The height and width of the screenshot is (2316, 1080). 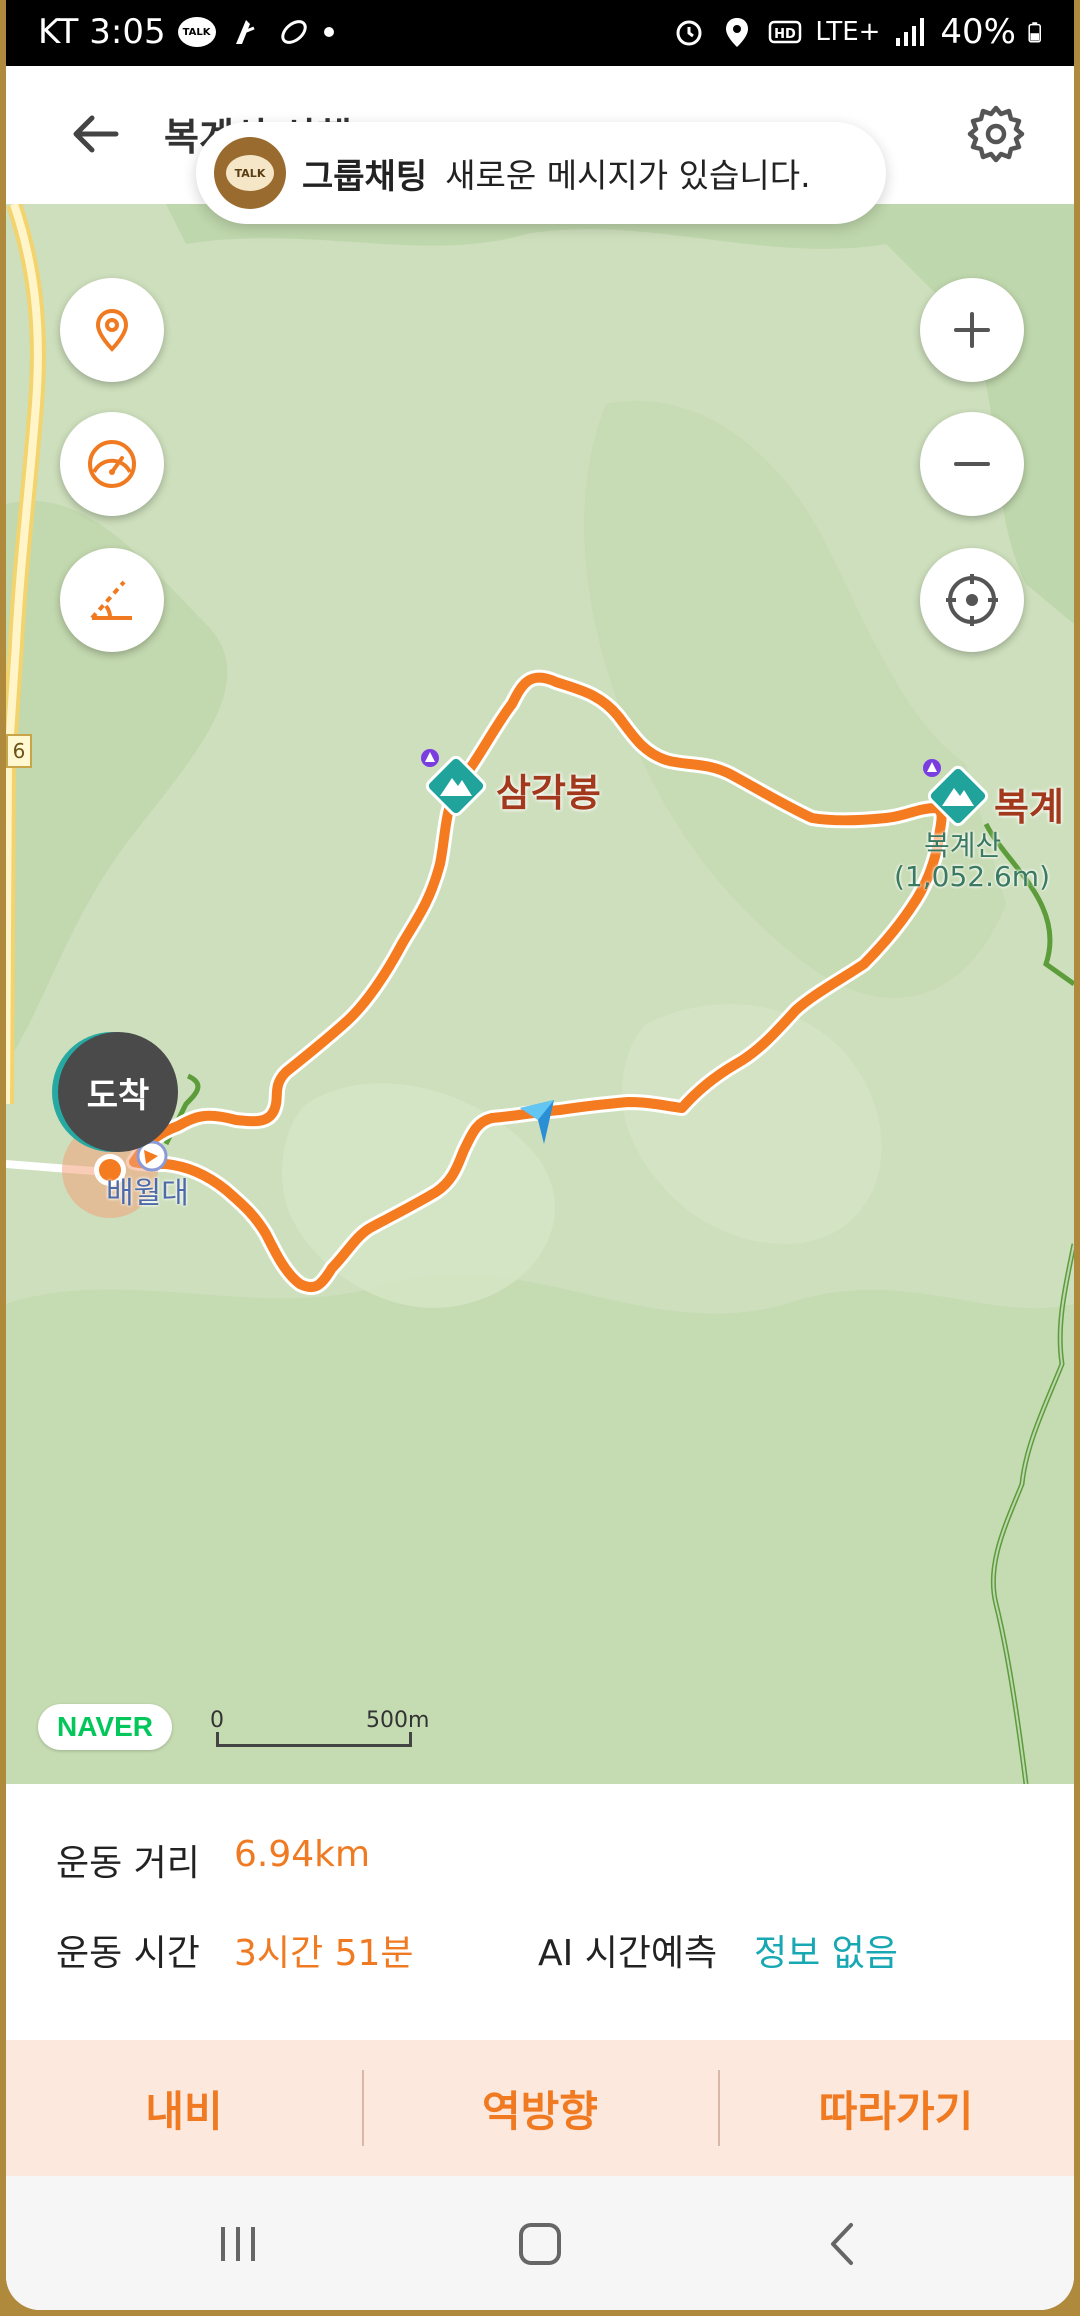 I want to click on toast-title: 그룹채팅, so click(x=365, y=176).